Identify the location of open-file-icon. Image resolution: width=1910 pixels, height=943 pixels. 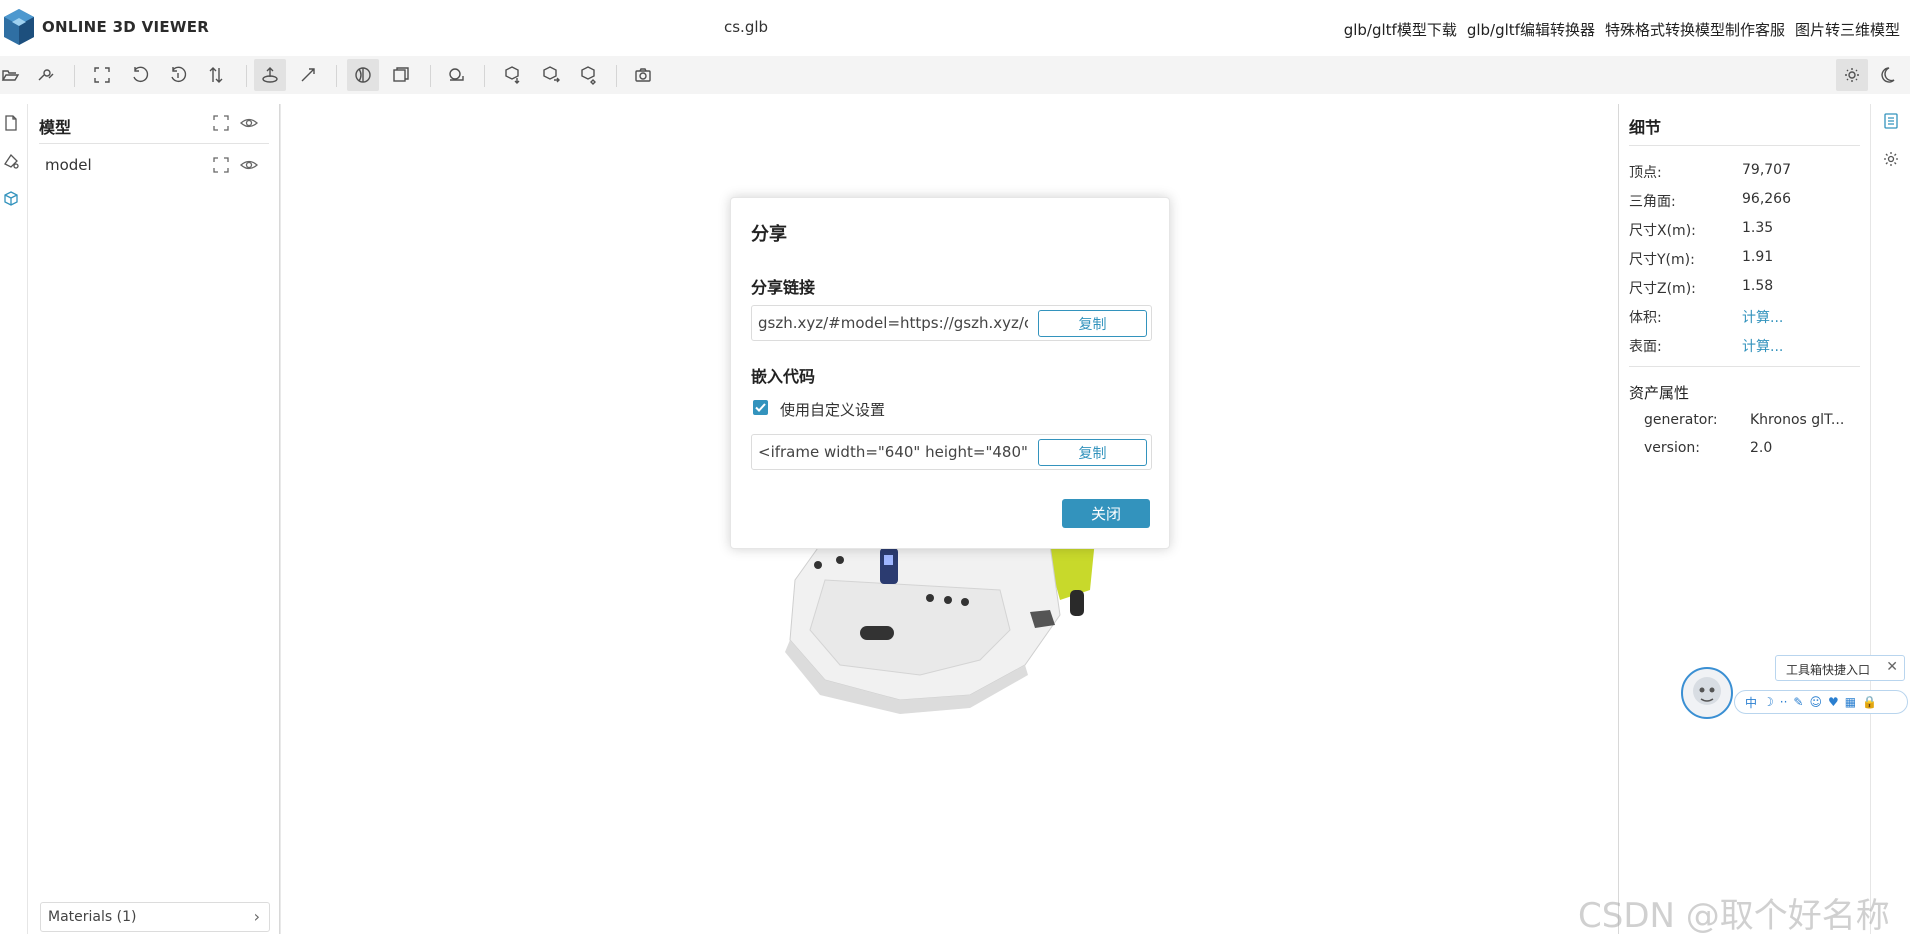
(13, 75).